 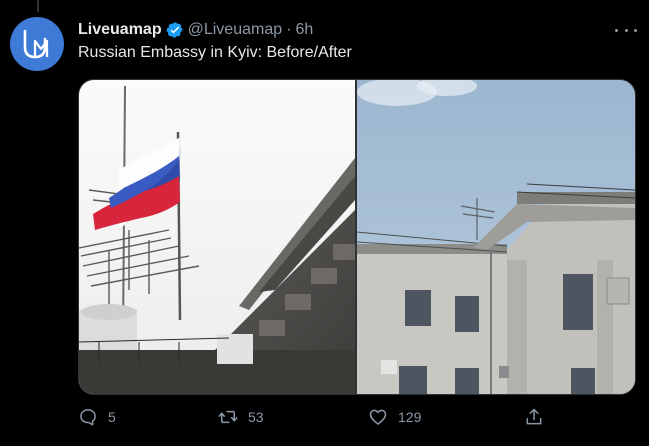 I want to click on more-options-icon, so click(x=626, y=30).